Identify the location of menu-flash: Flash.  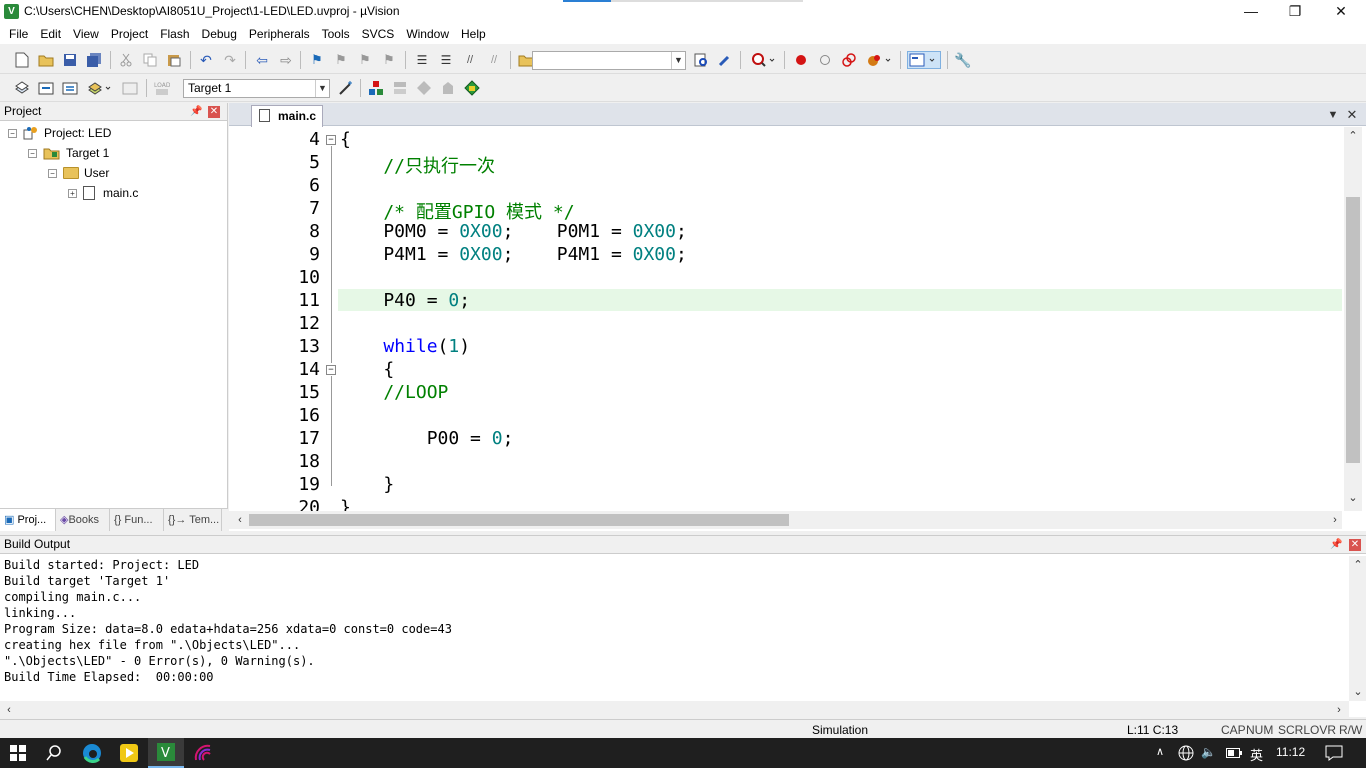
(174, 34).